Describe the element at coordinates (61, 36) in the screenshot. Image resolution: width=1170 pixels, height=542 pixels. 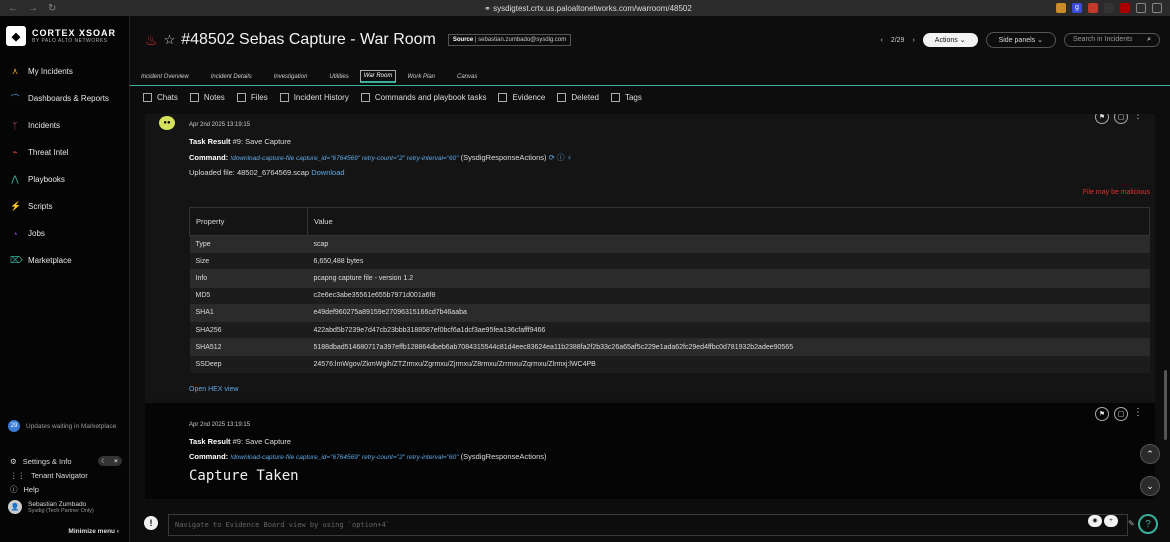
I see `brand-logo: ◆ CORTEX XSOAR BY PALO ALTO NETWORKS` at that location.